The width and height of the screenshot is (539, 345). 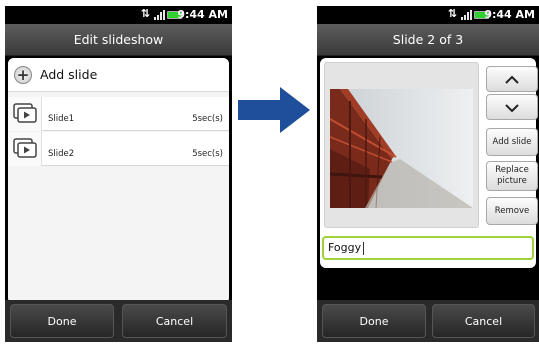 What do you see at coordinates (61, 119) in the screenshot?
I see `slide-name: Slide1` at bounding box center [61, 119].